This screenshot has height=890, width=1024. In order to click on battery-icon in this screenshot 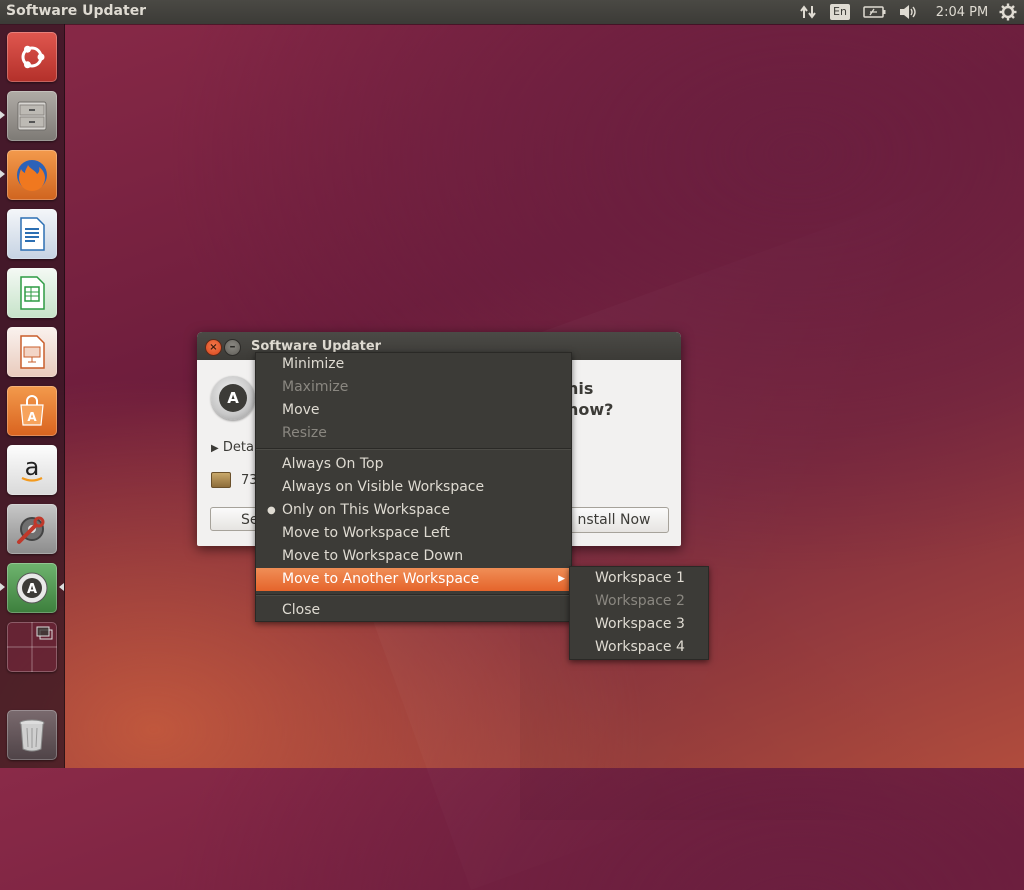, I will do `click(875, 12)`.